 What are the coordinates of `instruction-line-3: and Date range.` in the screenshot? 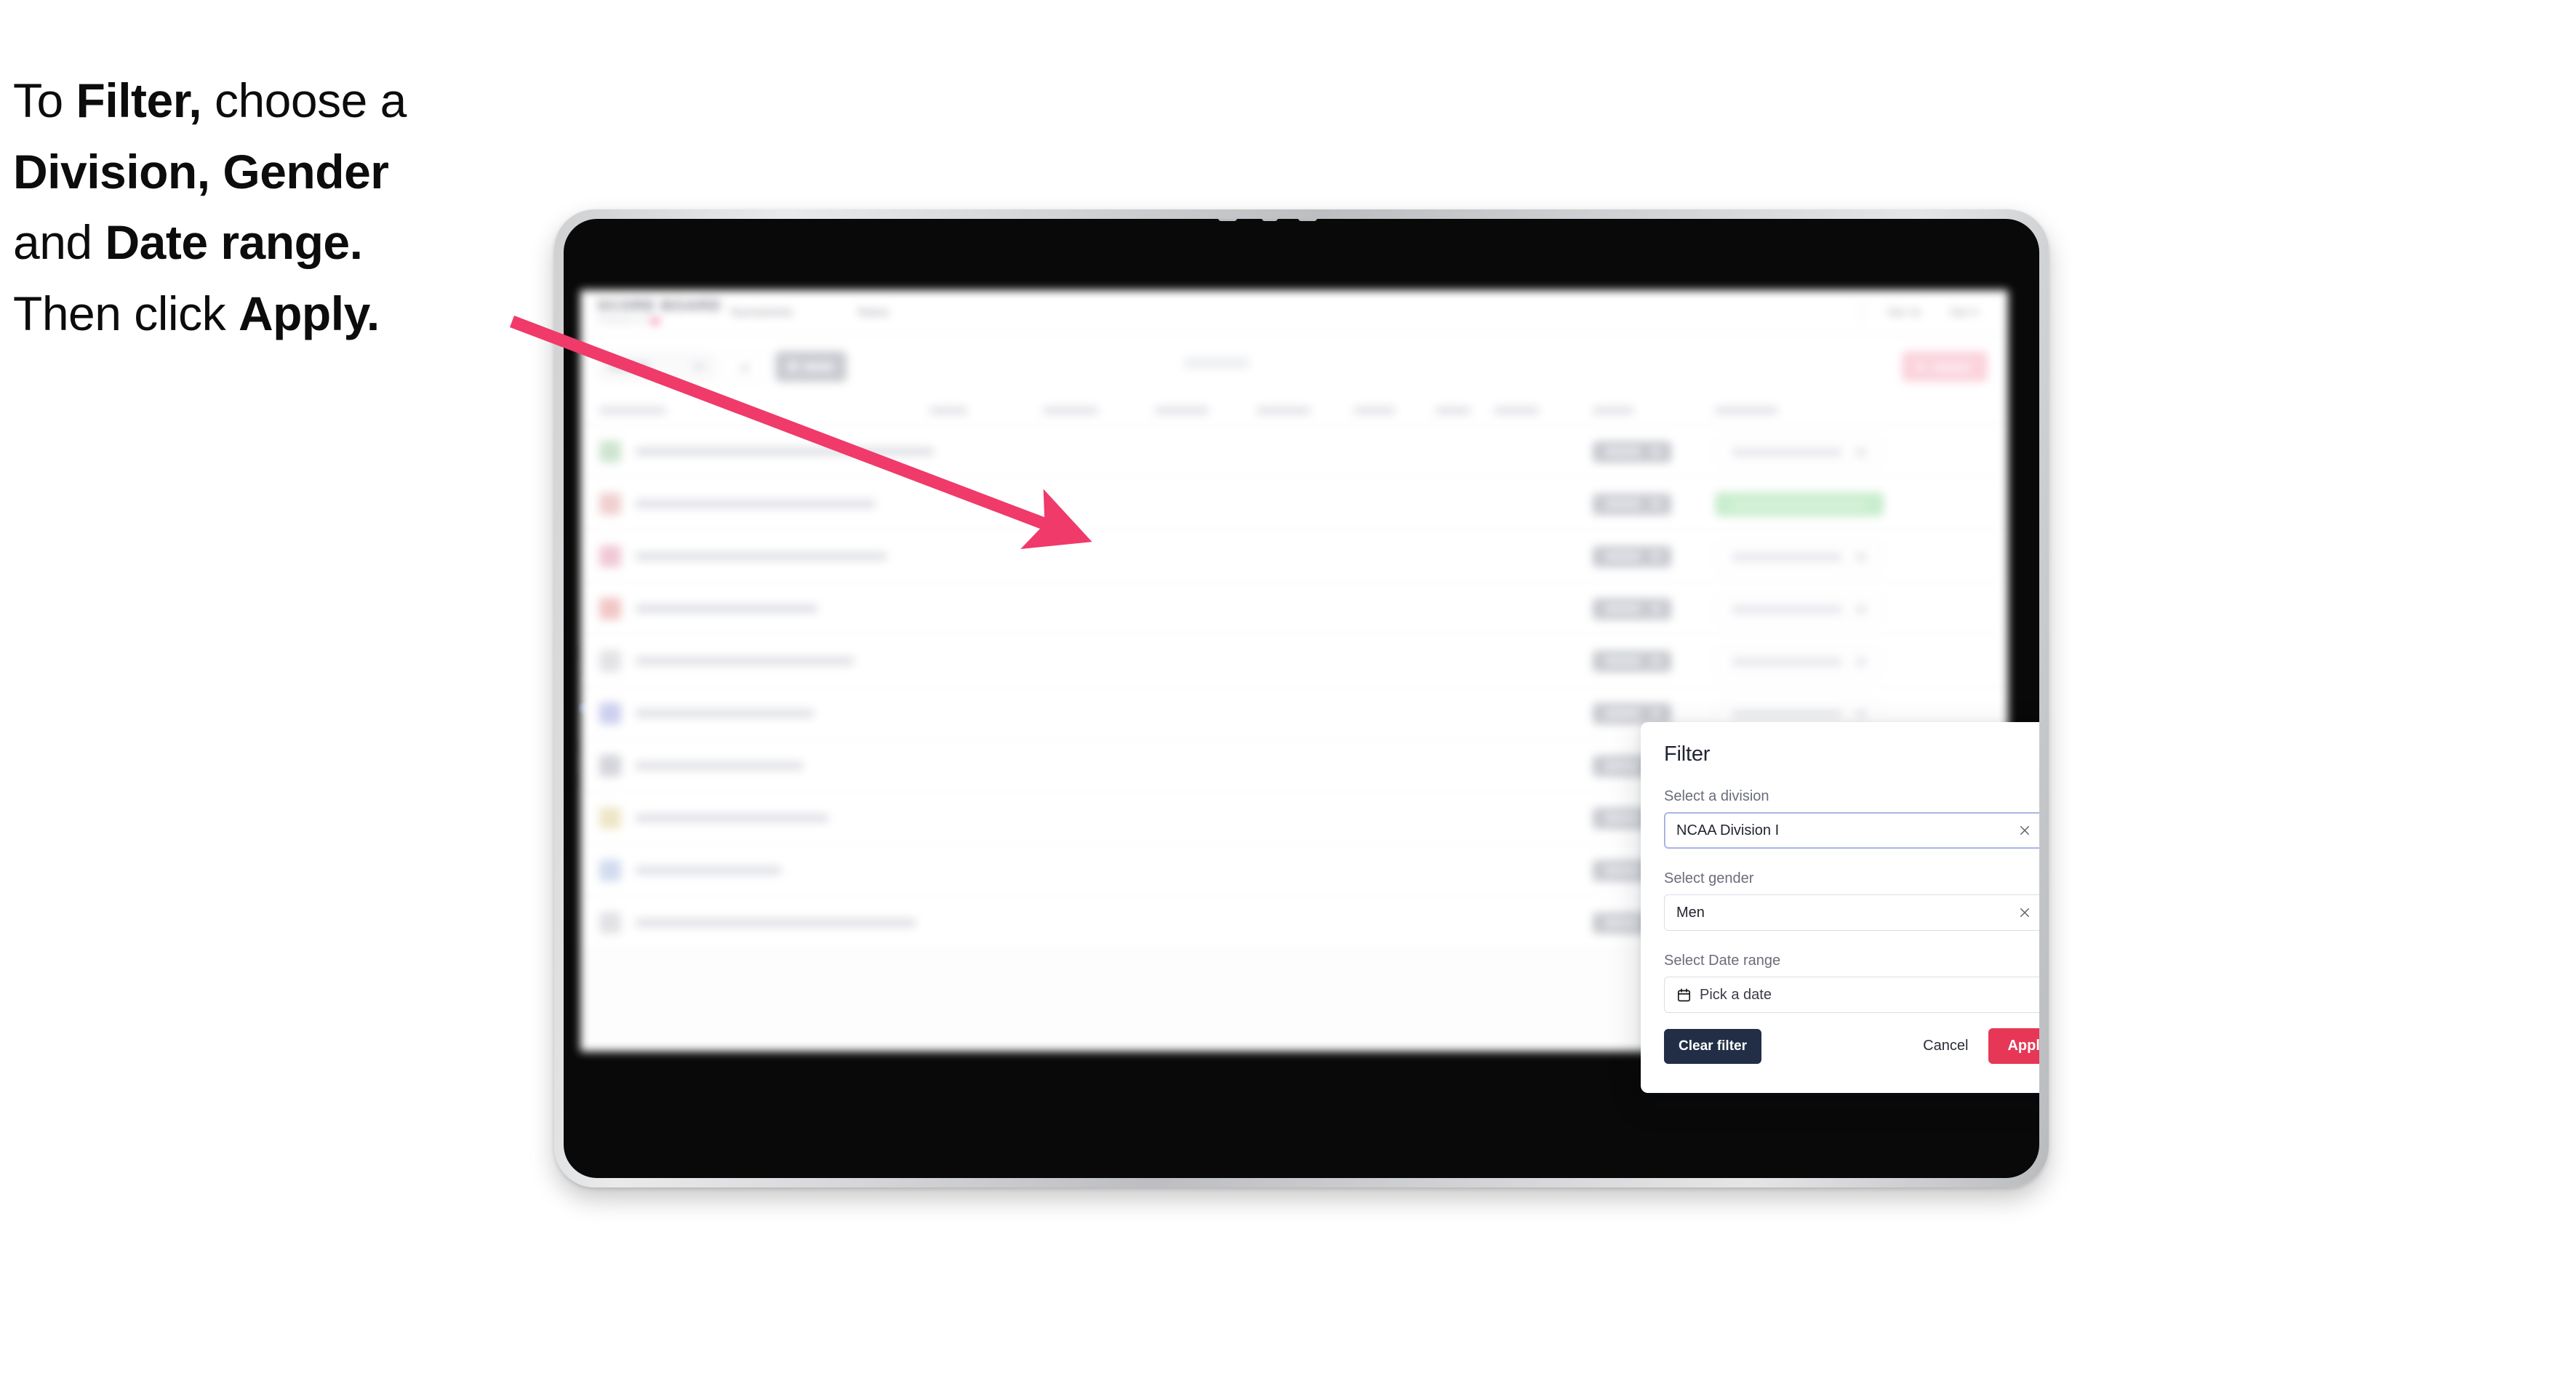 It's located at (282, 243).